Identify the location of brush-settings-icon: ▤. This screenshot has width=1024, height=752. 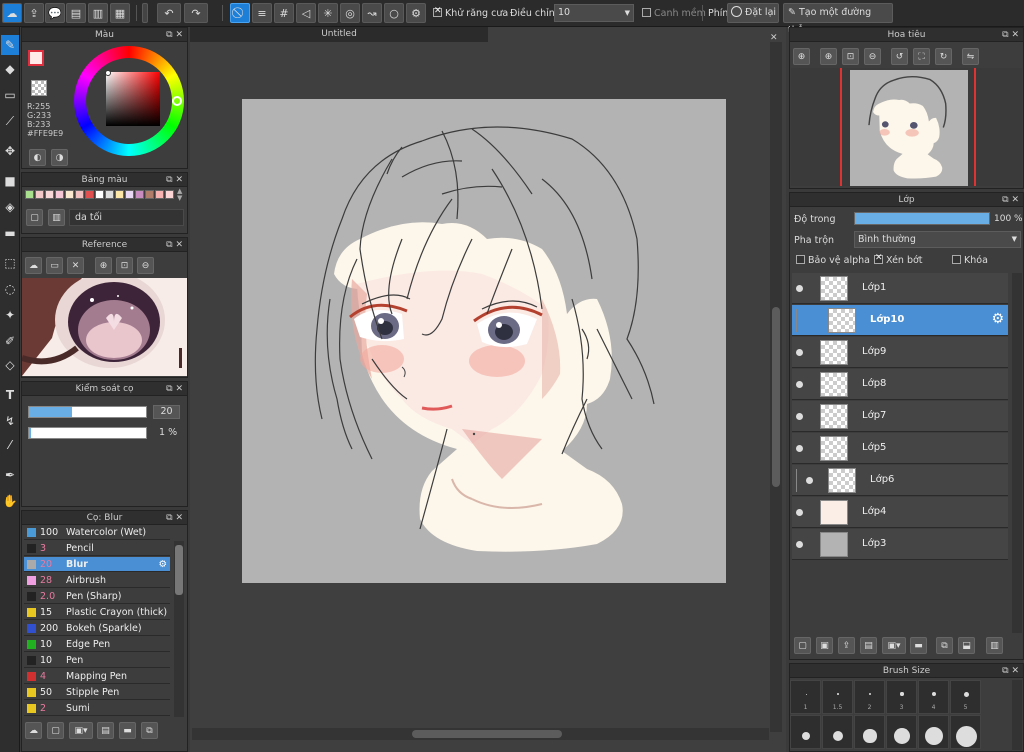
(105, 730).